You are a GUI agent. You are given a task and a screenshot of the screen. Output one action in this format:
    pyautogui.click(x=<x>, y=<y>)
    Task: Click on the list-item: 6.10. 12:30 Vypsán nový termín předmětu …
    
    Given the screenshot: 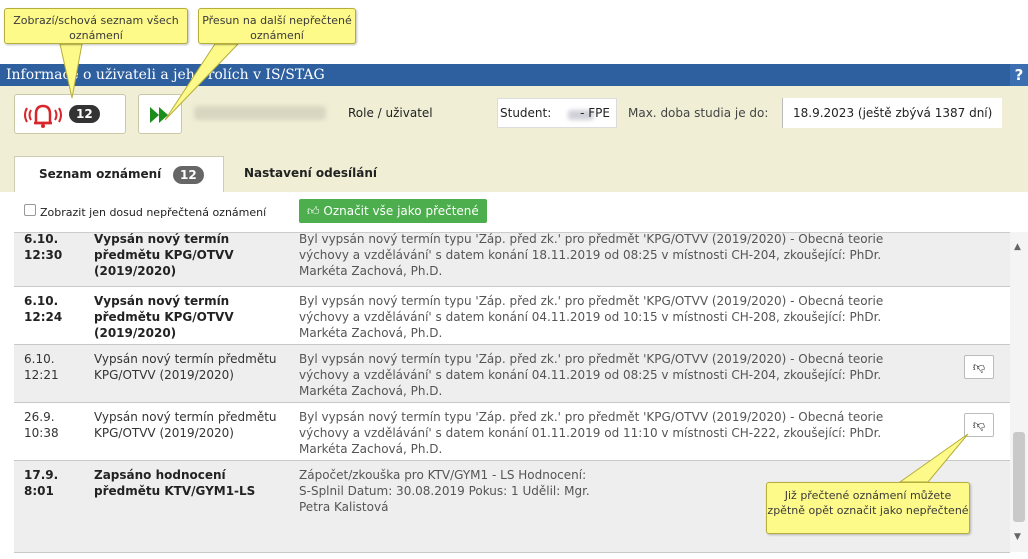 What is the action you would take?
    pyautogui.click(x=512, y=259)
    